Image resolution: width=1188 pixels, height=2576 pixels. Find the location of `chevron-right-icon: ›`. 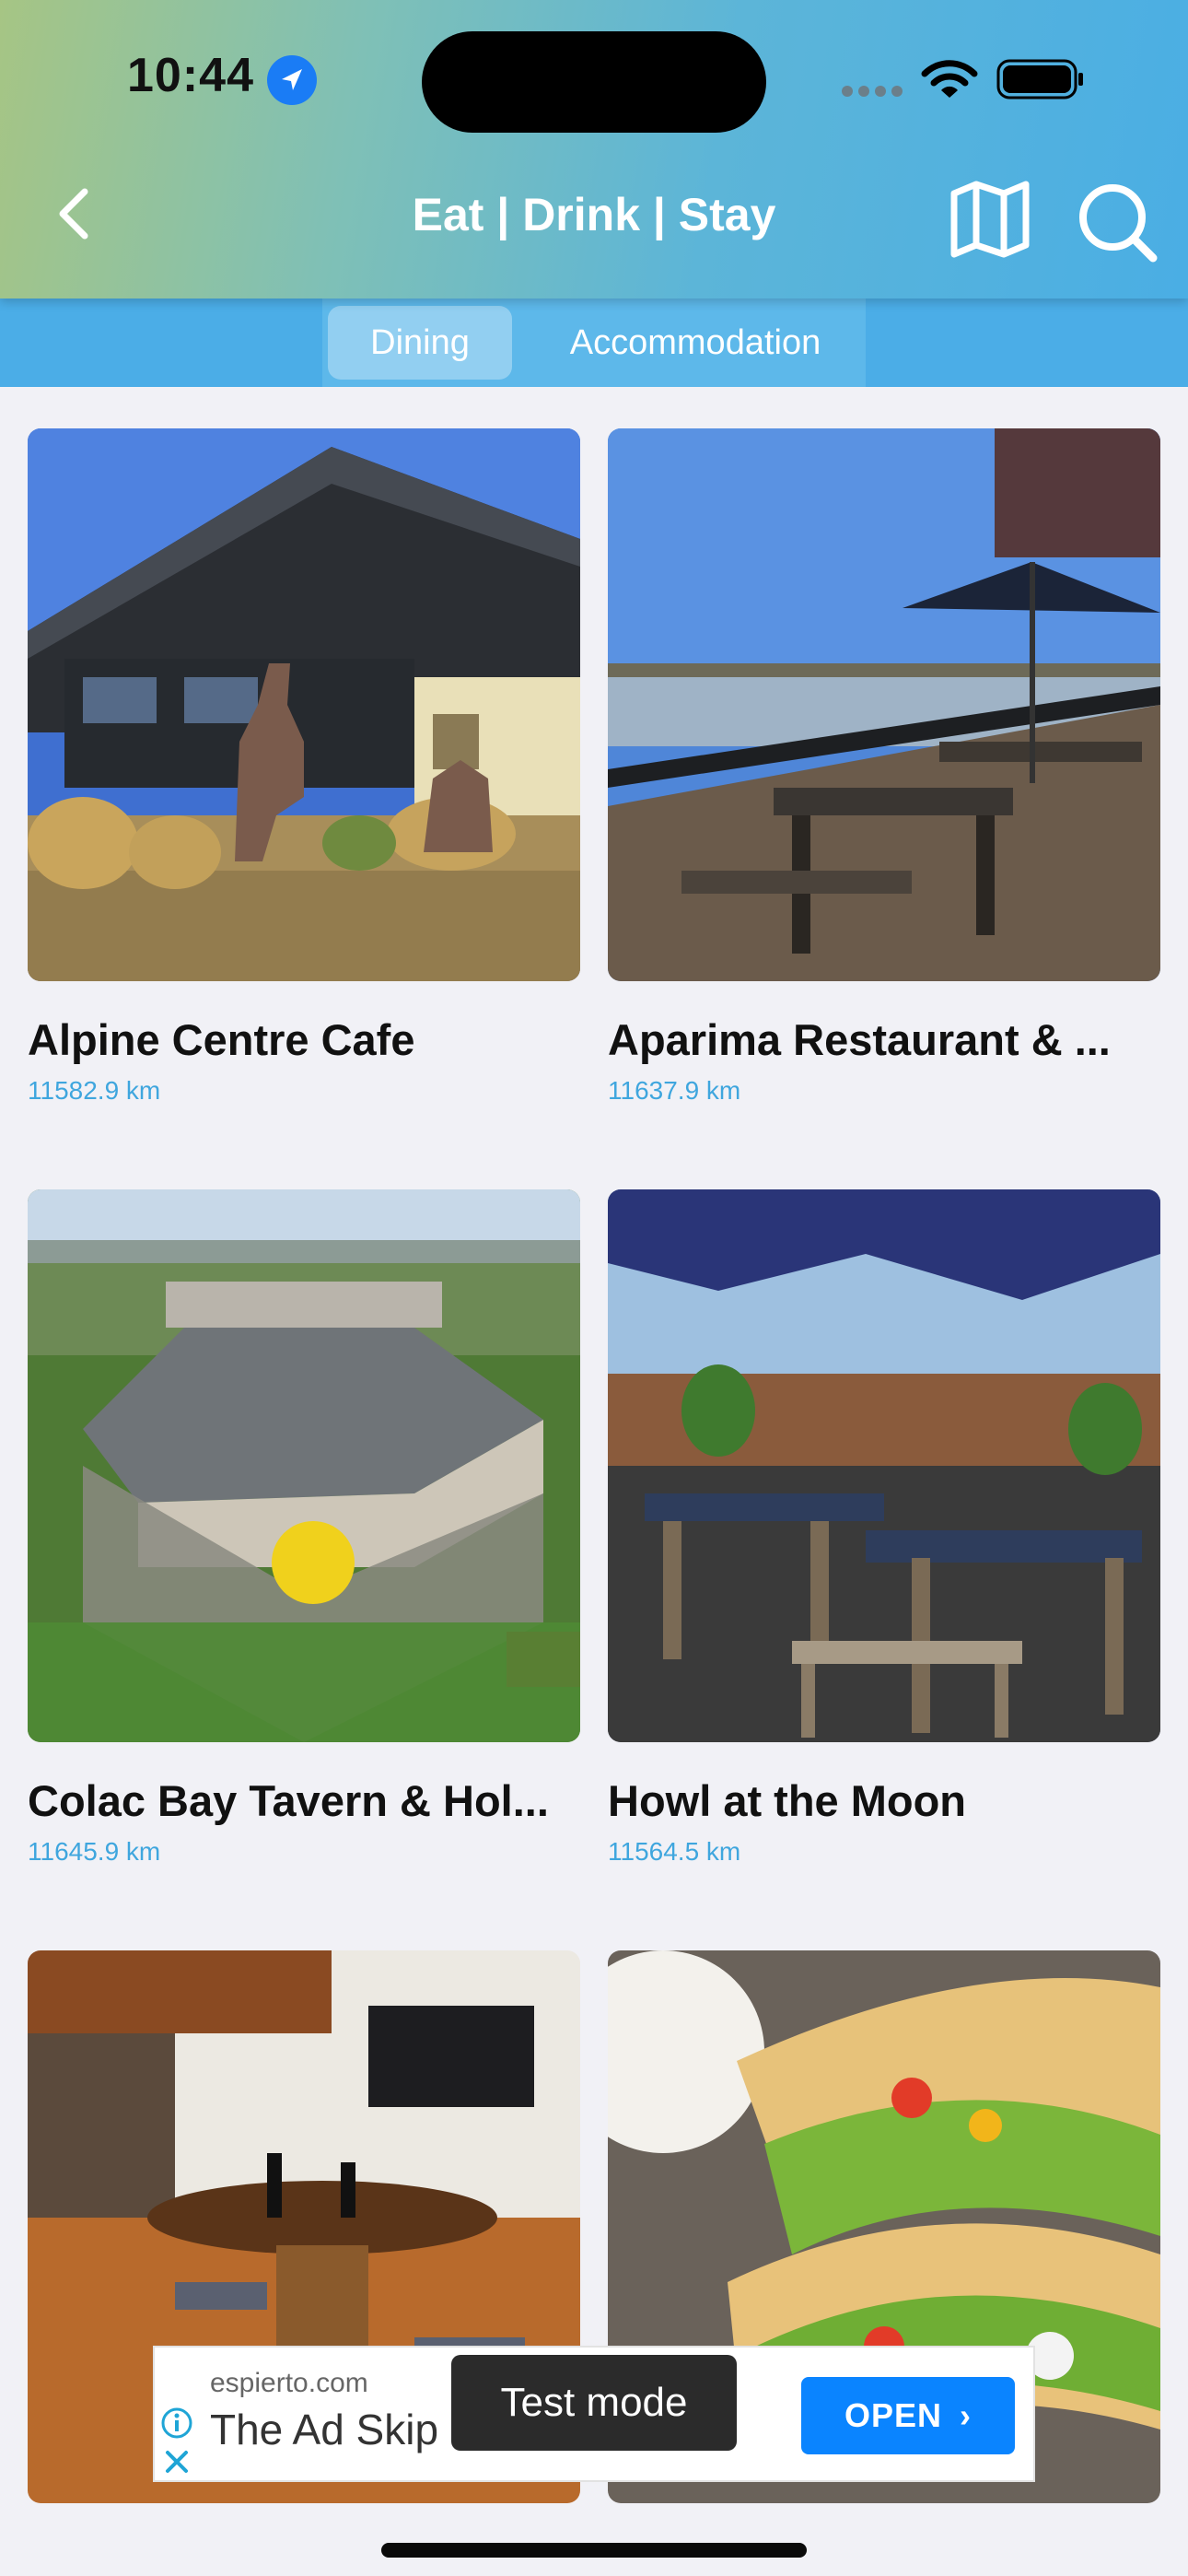

chevron-right-icon: › is located at coordinates (967, 2415).